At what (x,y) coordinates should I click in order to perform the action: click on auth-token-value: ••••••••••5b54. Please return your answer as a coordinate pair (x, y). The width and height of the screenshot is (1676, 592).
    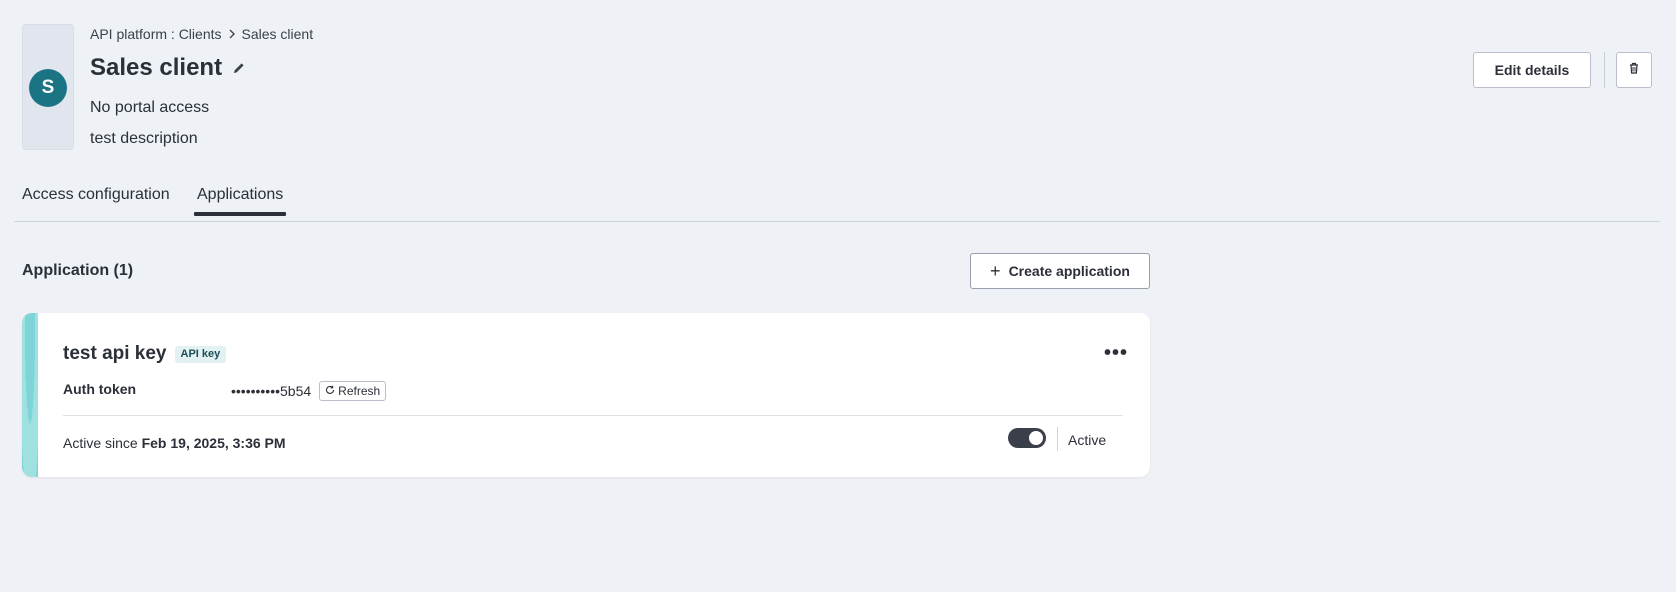
    Looking at the image, I should click on (271, 391).